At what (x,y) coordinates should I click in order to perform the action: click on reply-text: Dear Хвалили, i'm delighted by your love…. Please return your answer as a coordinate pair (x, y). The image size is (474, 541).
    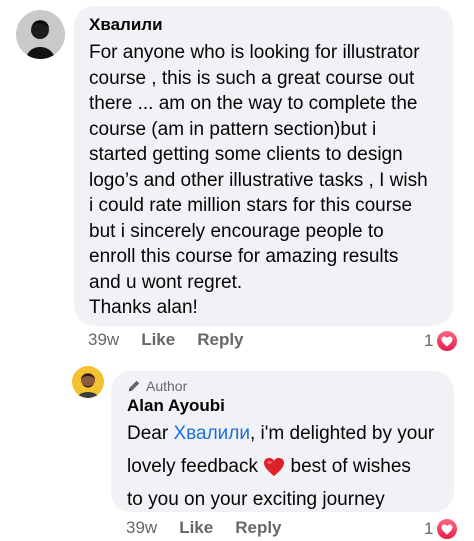
    Looking at the image, I should click on (283, 466).